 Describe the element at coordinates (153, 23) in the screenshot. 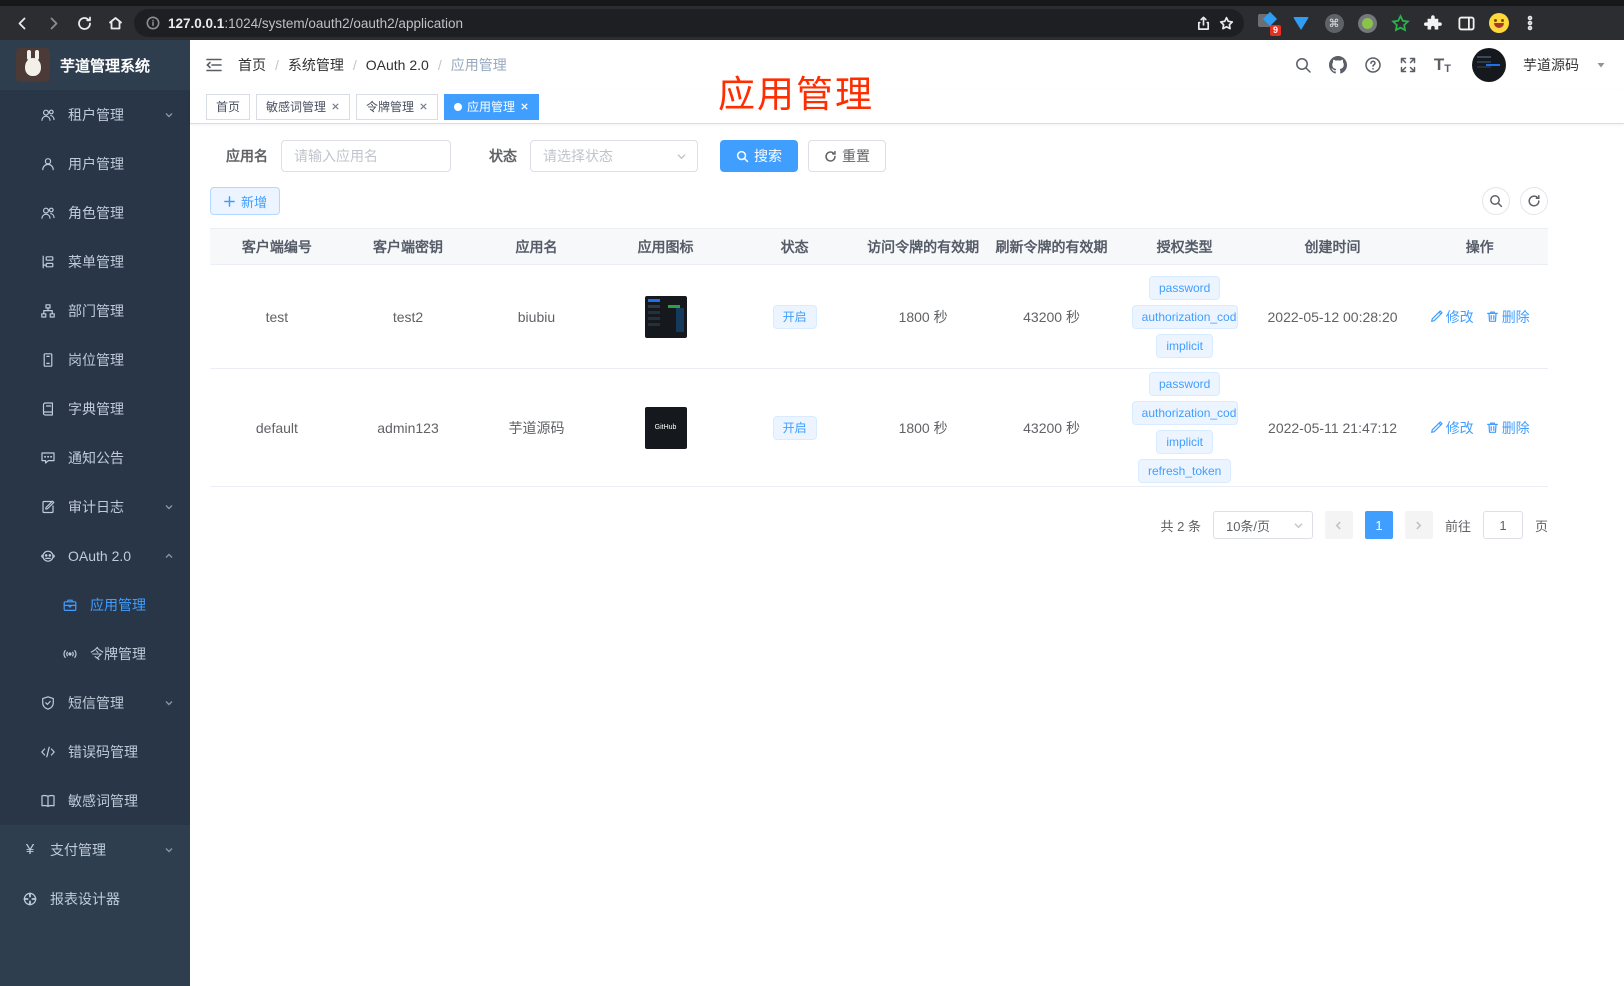

I see `site-info-icon` at that location.